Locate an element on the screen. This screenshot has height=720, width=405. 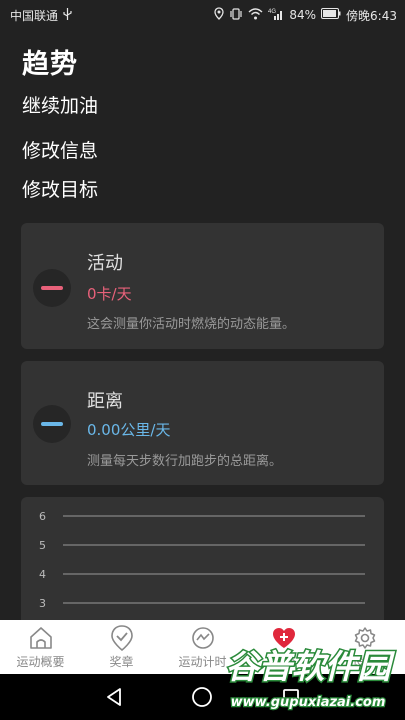
badge-check-icon is located at coordinates (122, 638).